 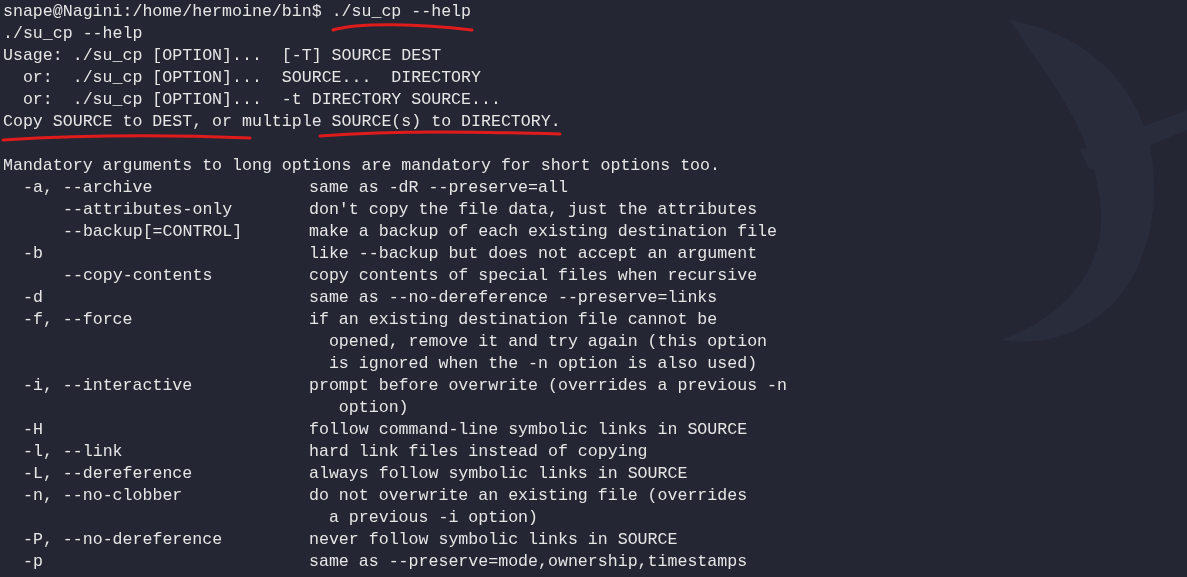 What do you see at coordinates (548, 385) in the screenshot?
I see `option-description: prompt before overwrite (overrides a previous -n` at bounding box center [548, 385].